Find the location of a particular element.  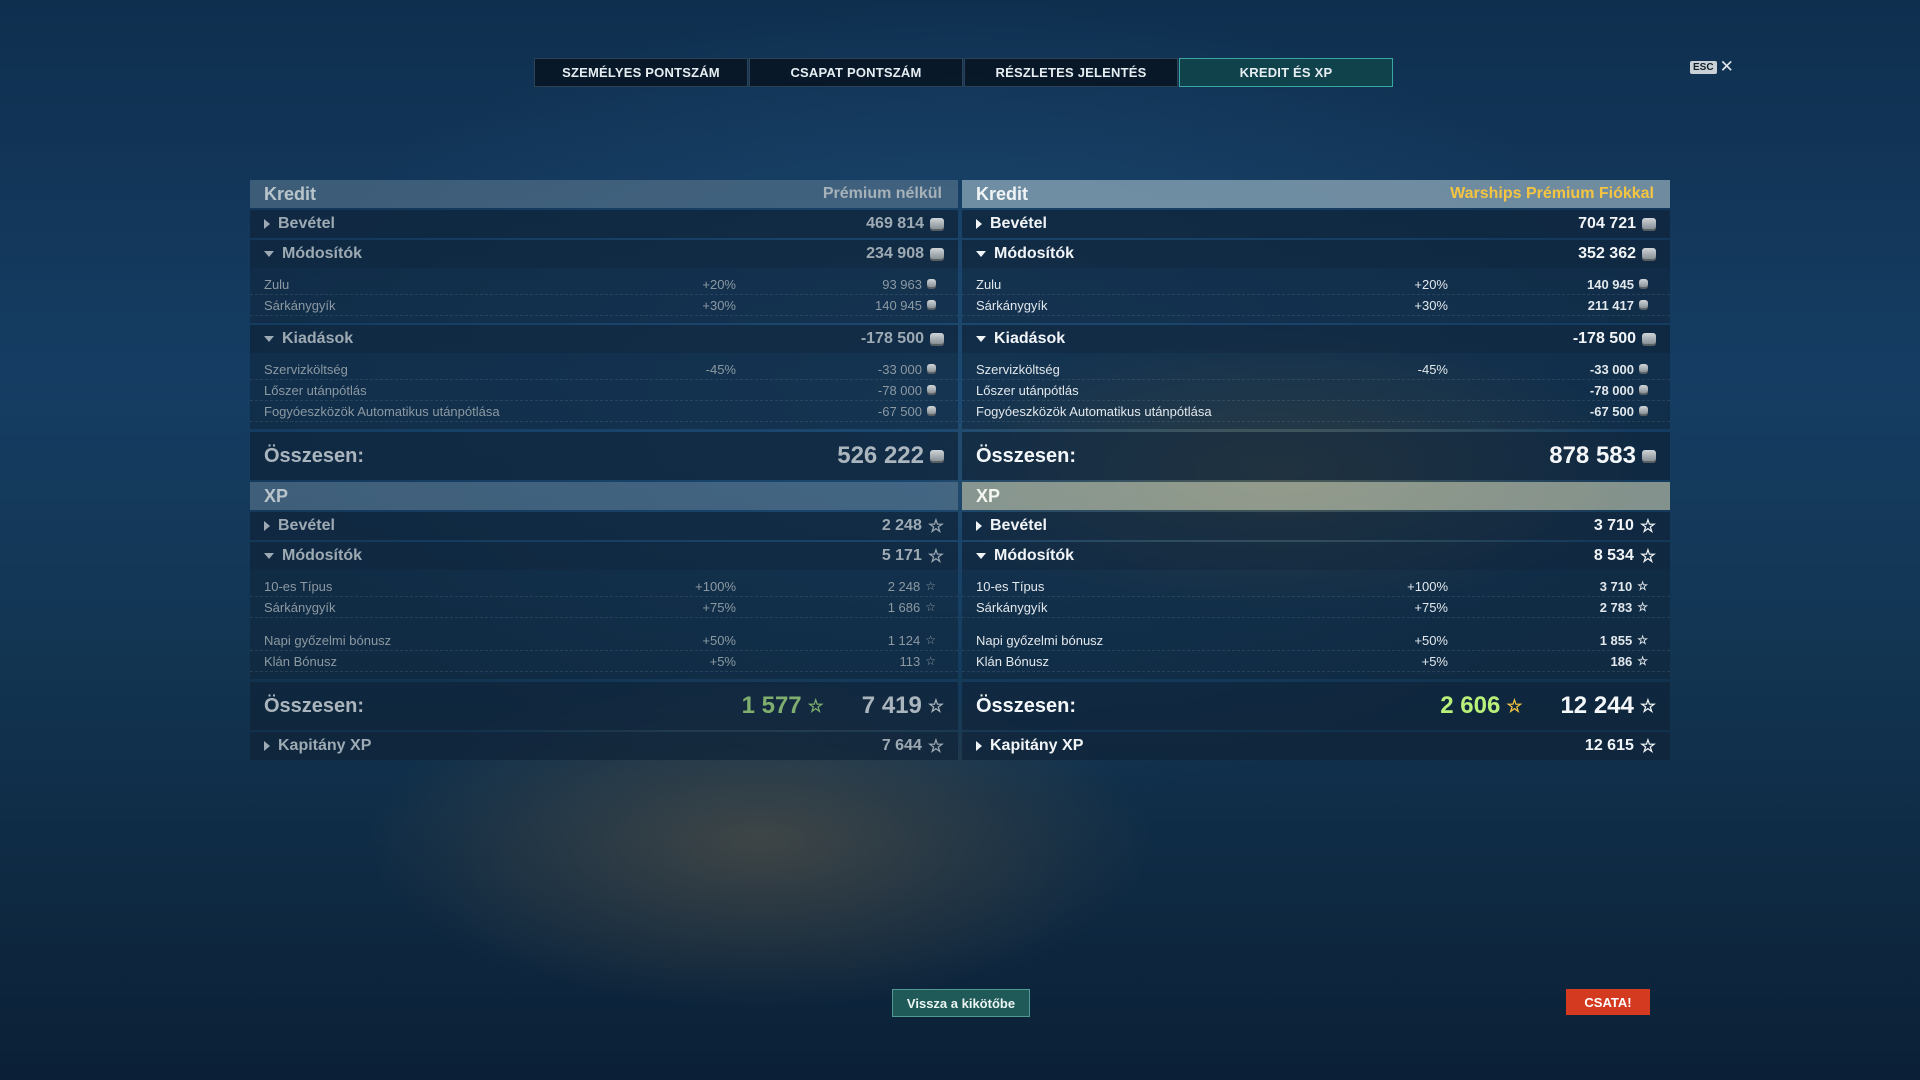

battle-button: CSATA! is located at coordinates (1608, 1002).